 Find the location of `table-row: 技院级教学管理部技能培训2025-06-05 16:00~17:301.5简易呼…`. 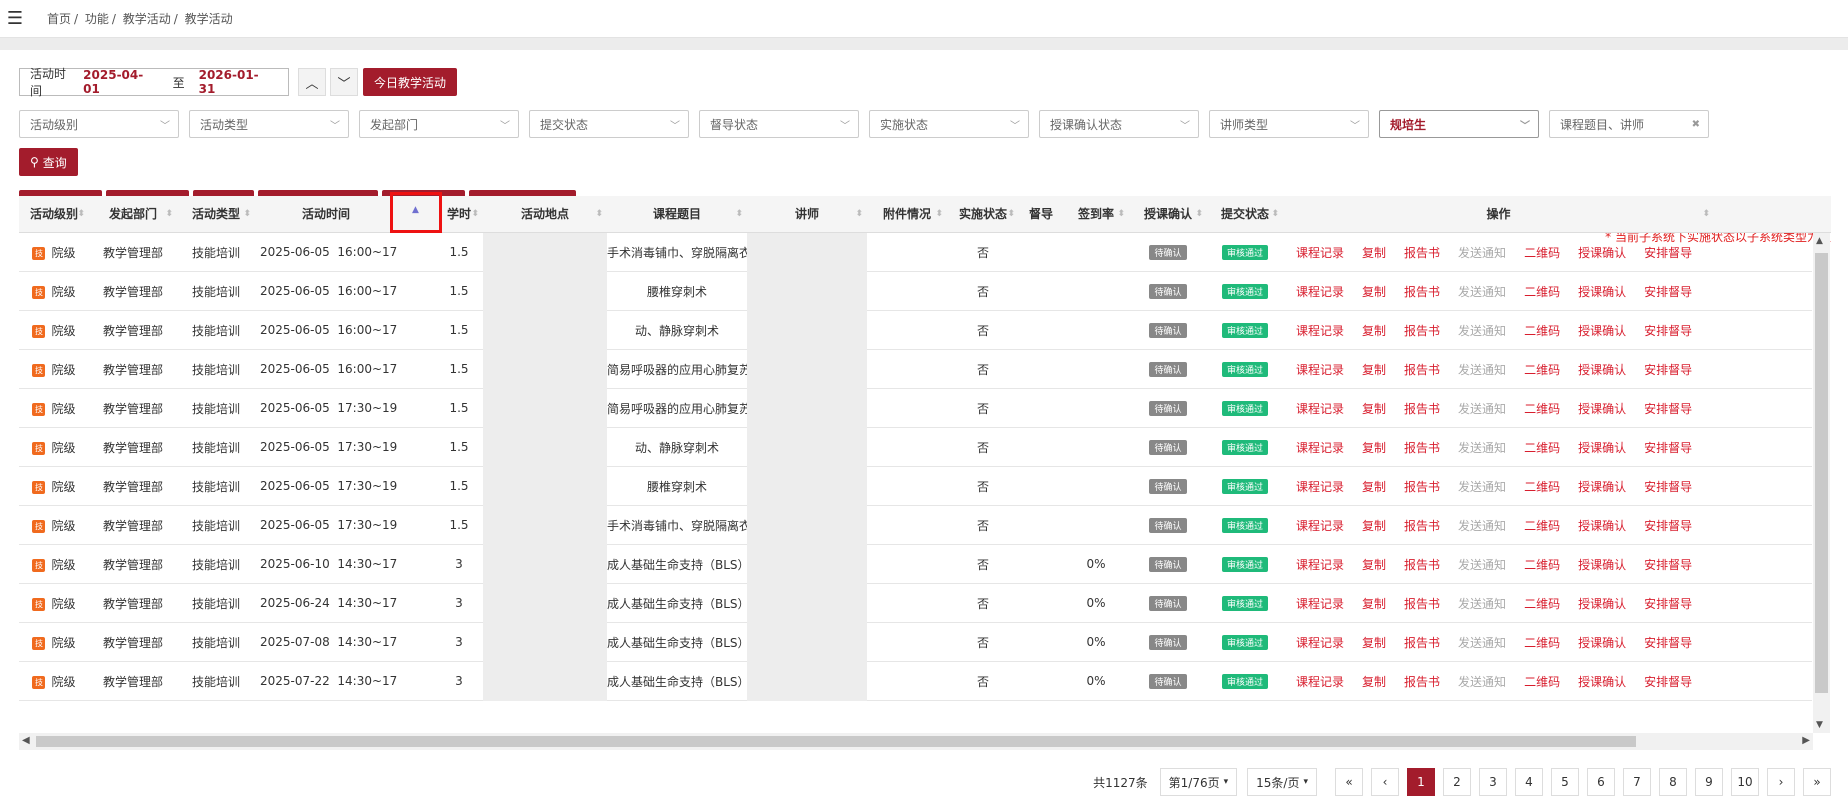

table-row: 技院级教学管理部技能培训2025-06-05 16:00~17:301.5简易呼… is located at coordinates (915, 369).